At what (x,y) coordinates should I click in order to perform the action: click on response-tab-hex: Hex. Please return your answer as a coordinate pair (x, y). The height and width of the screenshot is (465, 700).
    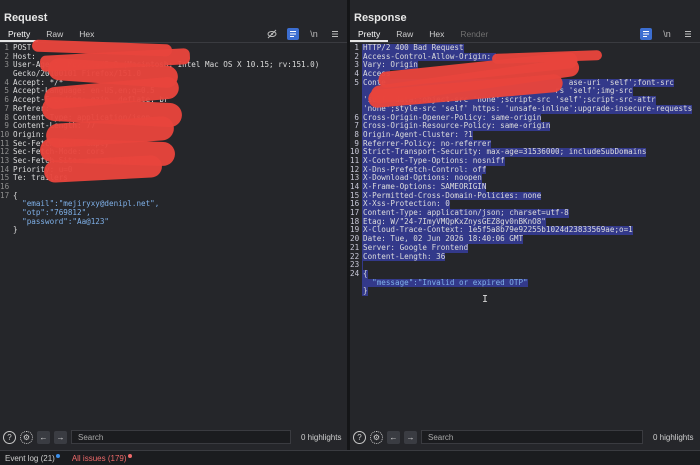
    Looking at the image, I should click on (436, 35).